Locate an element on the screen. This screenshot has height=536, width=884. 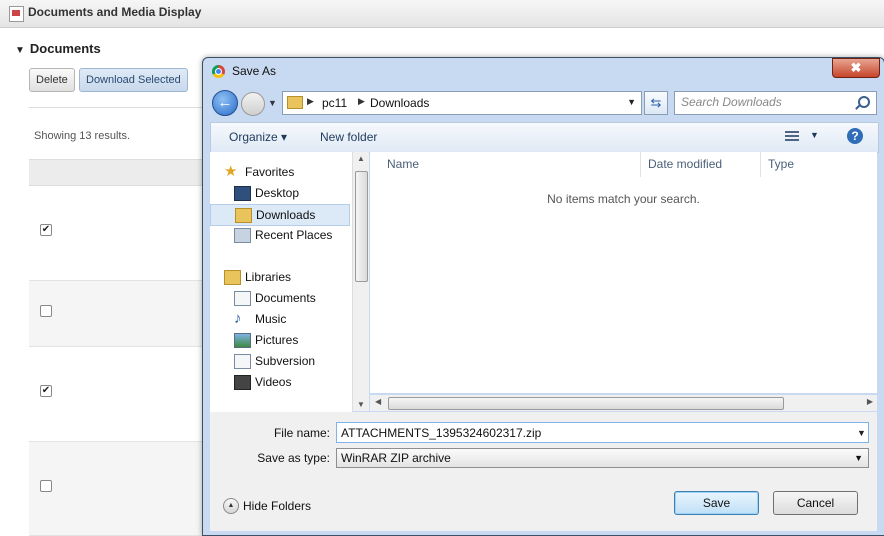
nav-music: ♪ Music is located at coordinates (280, 319).